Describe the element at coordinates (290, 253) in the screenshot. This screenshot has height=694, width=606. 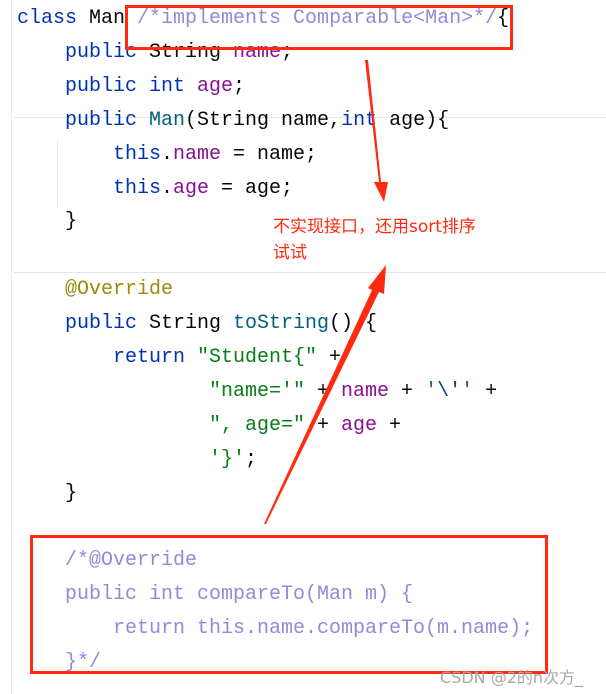
I see `annotation-note-line2: 试试` at that location.